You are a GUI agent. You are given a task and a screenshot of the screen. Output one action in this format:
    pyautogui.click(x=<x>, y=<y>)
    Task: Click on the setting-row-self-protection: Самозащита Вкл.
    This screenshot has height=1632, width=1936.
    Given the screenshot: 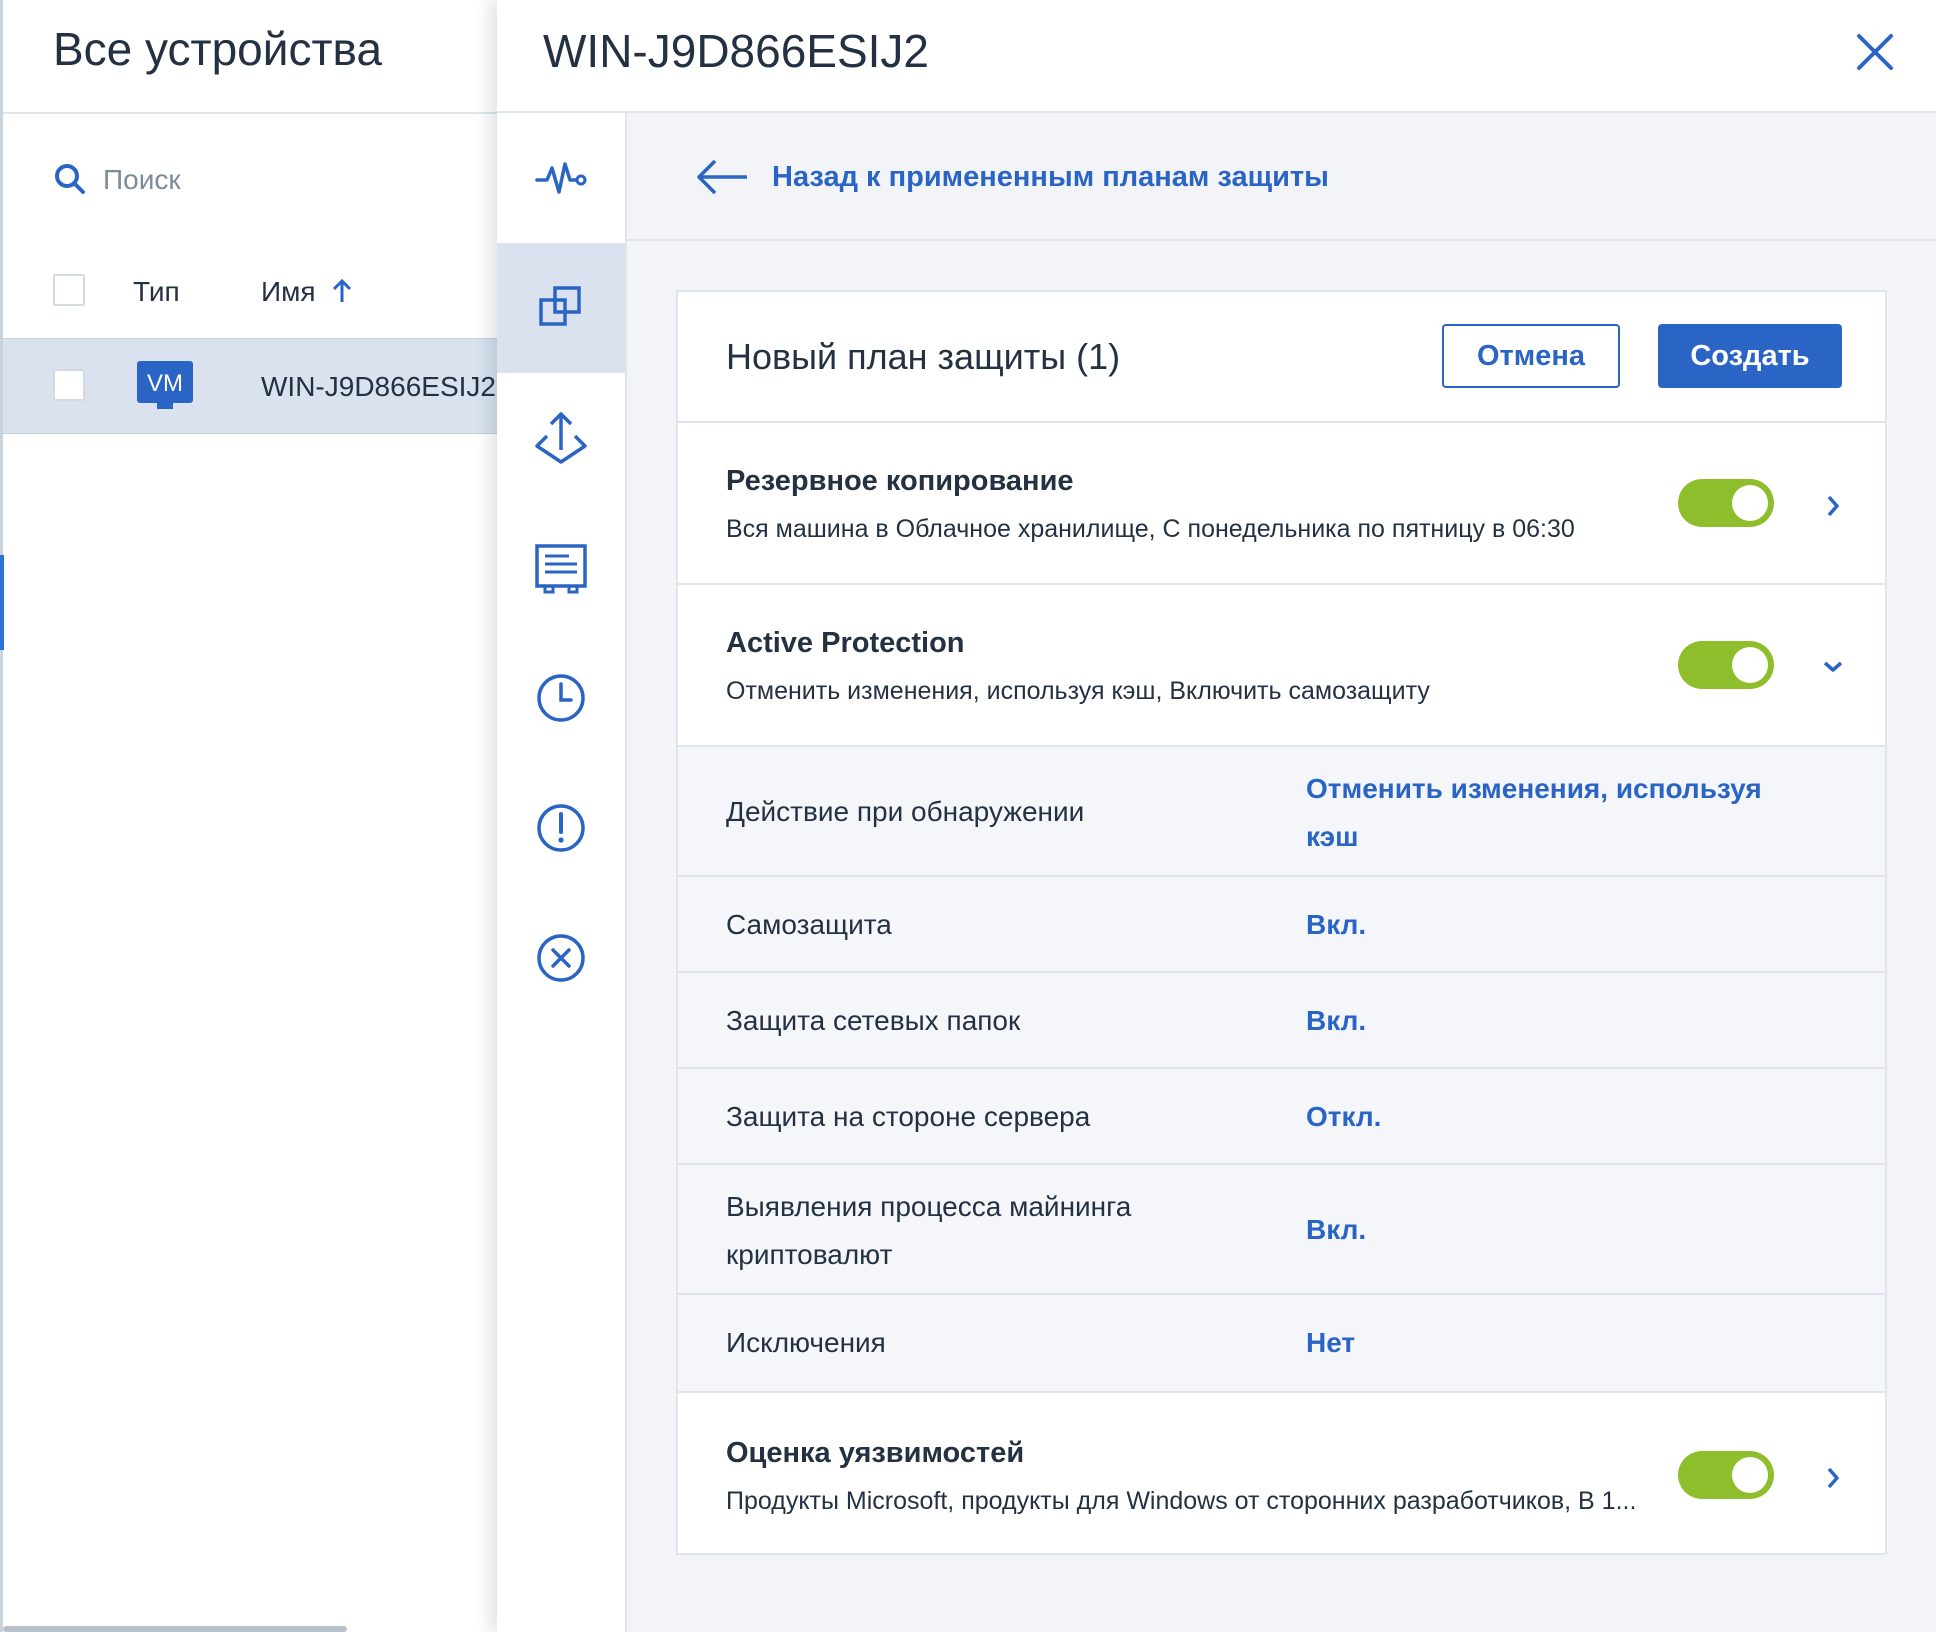 What is the action you would take?
    pyautogui.click(x=1281, y=925)
    